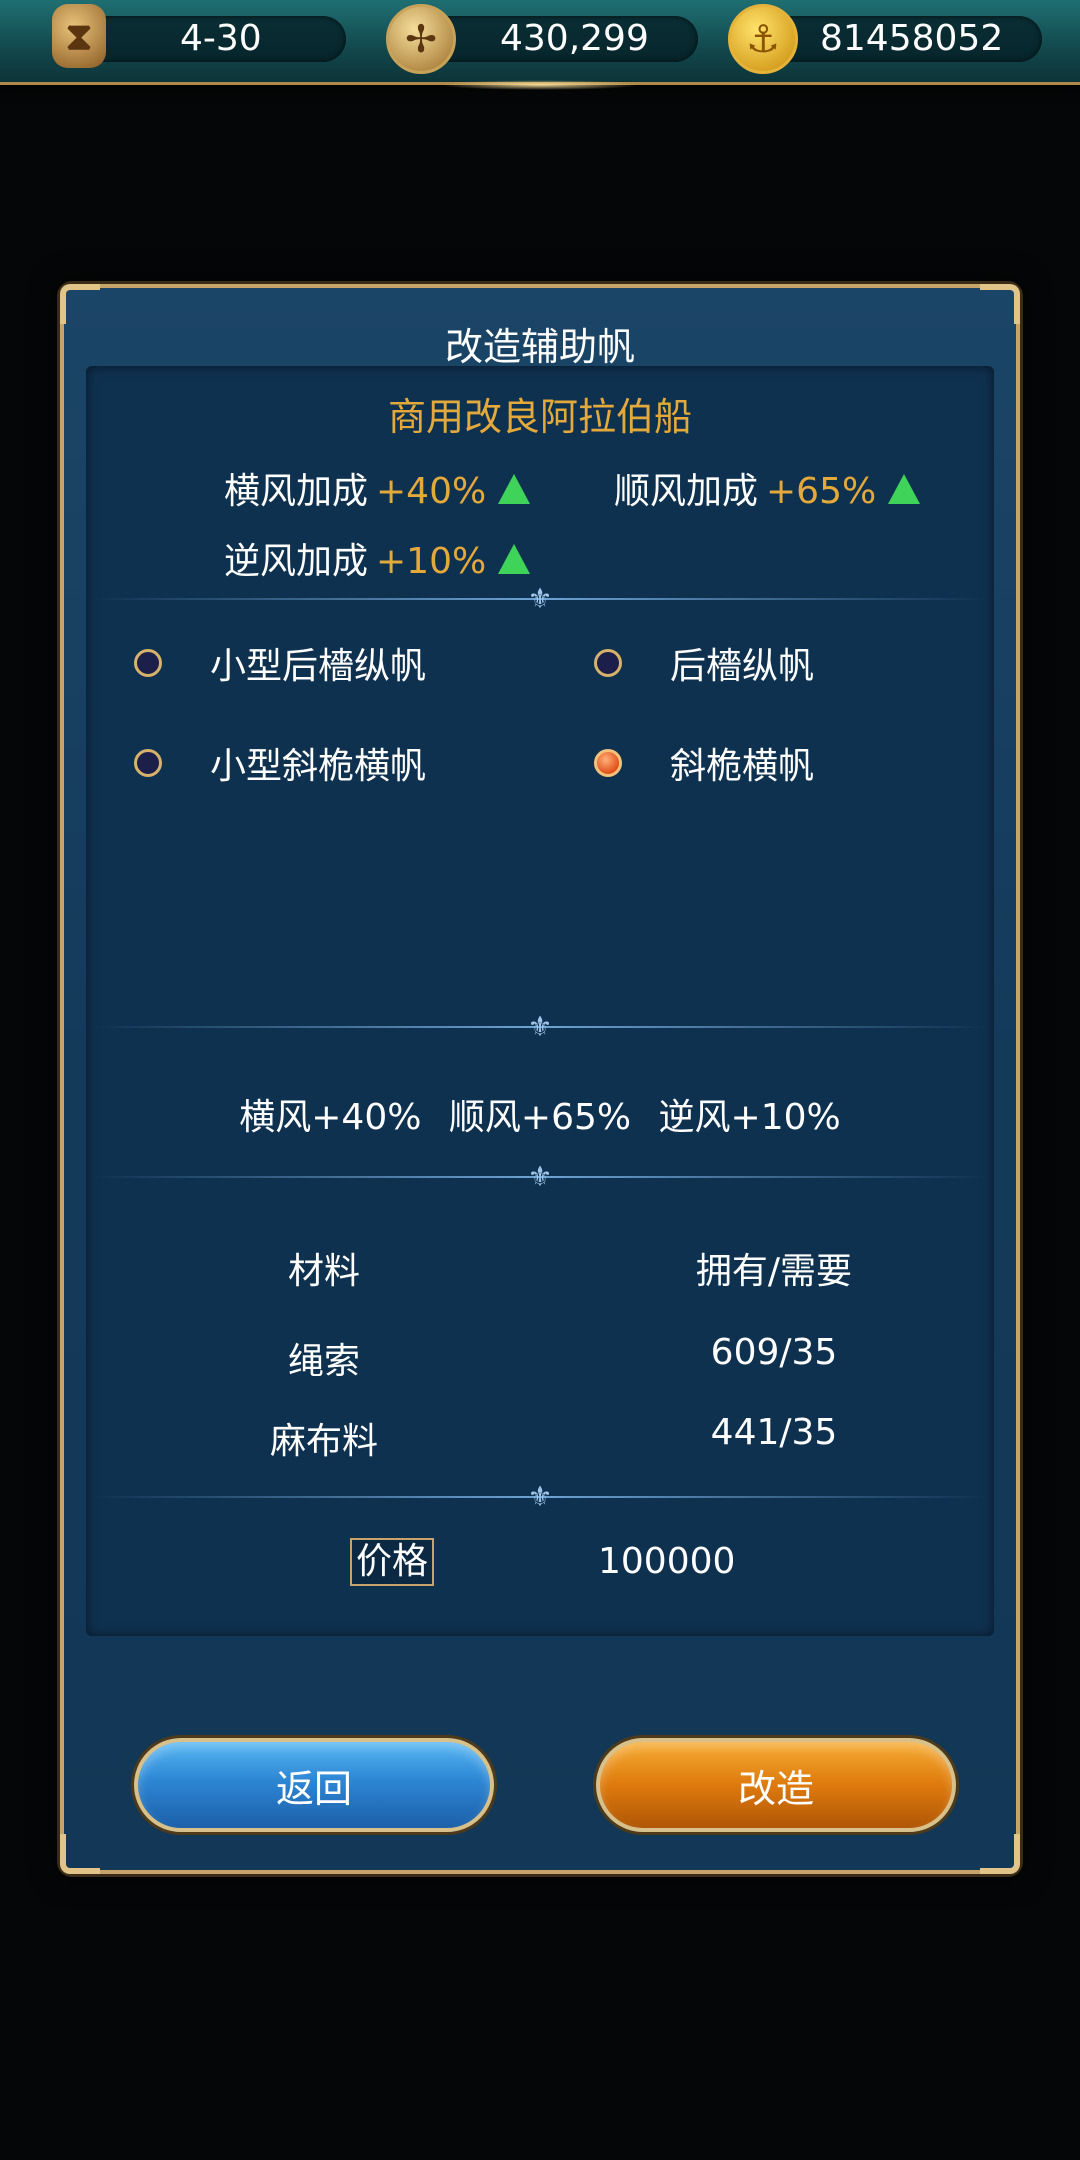  I want to click on sail-option-small-mizzen-fore-aft: 小型后檣纵帆, so click(280, 663).